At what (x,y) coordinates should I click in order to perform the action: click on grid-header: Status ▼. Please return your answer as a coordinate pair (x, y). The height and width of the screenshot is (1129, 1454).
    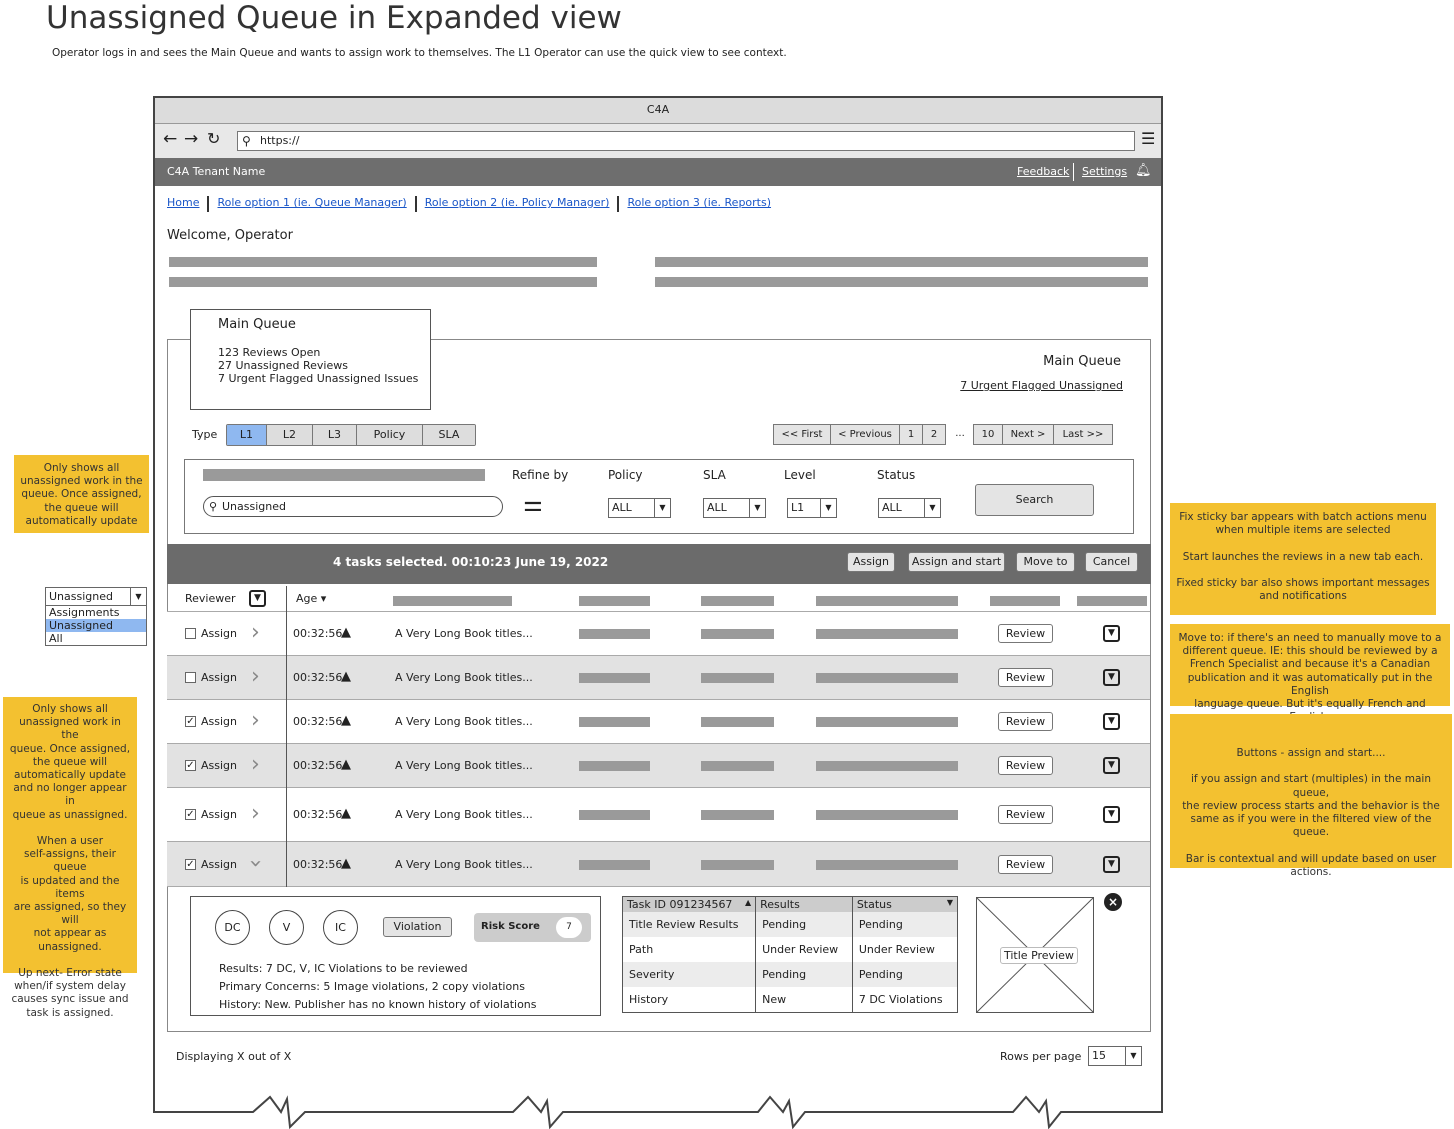
    Looking at the image, I should click on (905, 904).